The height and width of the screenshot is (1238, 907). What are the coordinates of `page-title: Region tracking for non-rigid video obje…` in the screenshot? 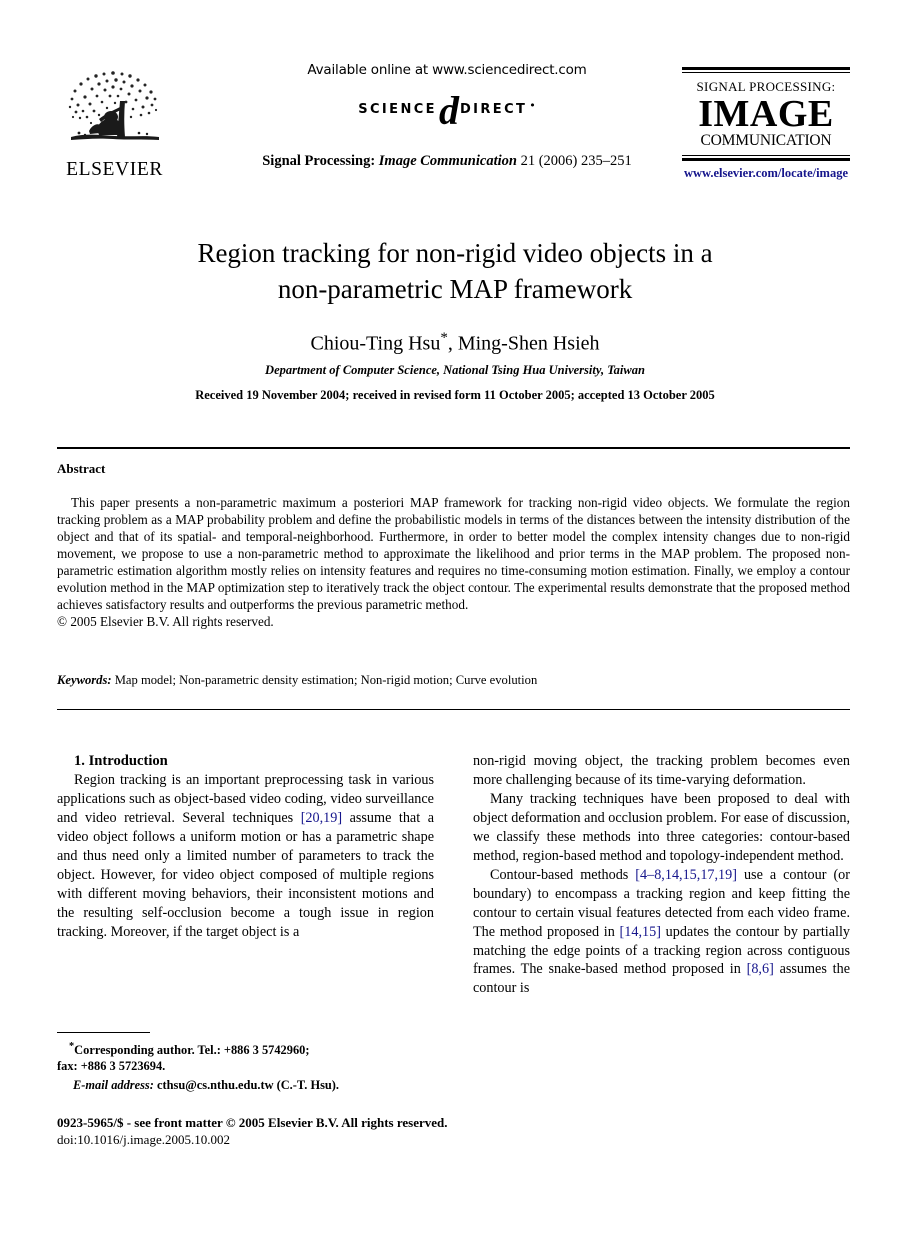 It's located at (455, 272).